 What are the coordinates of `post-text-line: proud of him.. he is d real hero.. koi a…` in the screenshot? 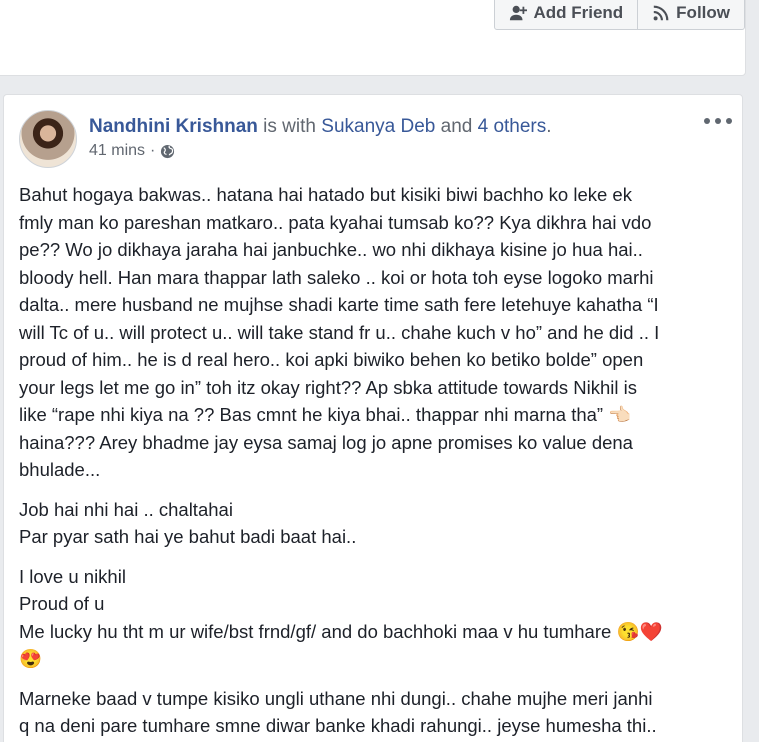 It's located at (331, 359).